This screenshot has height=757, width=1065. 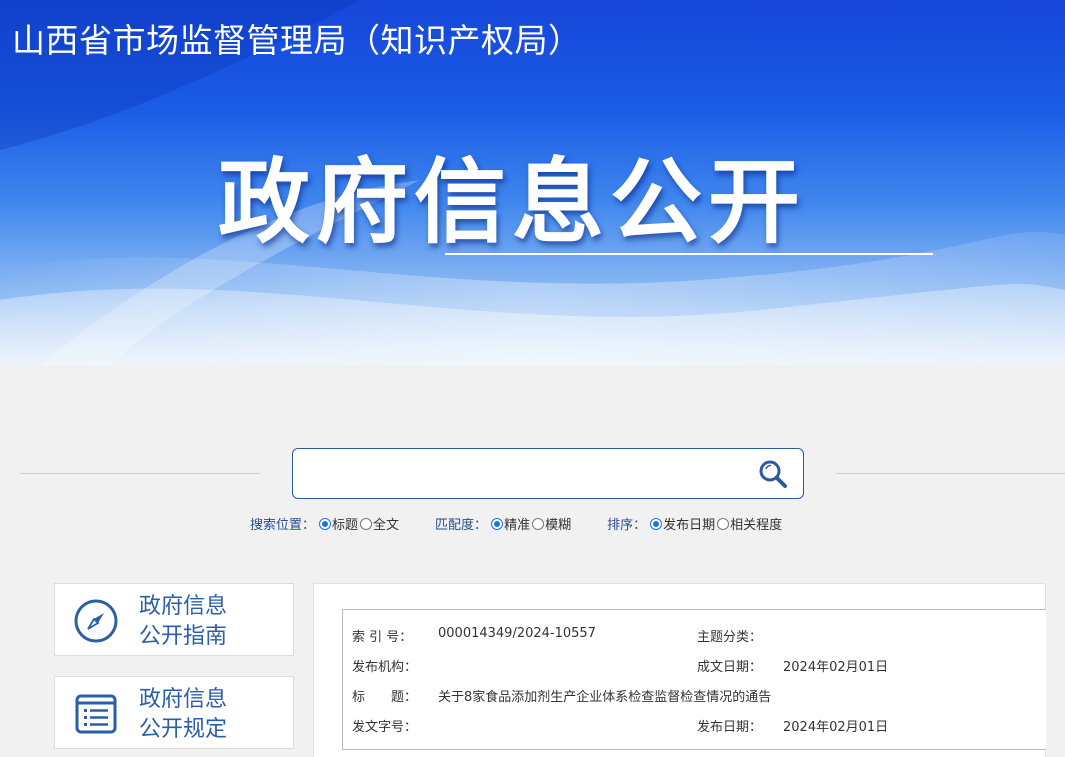 What do you see at coordinates (512, 202) in the screenshot?
I see `page-title: 政府信息公开` at bounding box center [512, 202].